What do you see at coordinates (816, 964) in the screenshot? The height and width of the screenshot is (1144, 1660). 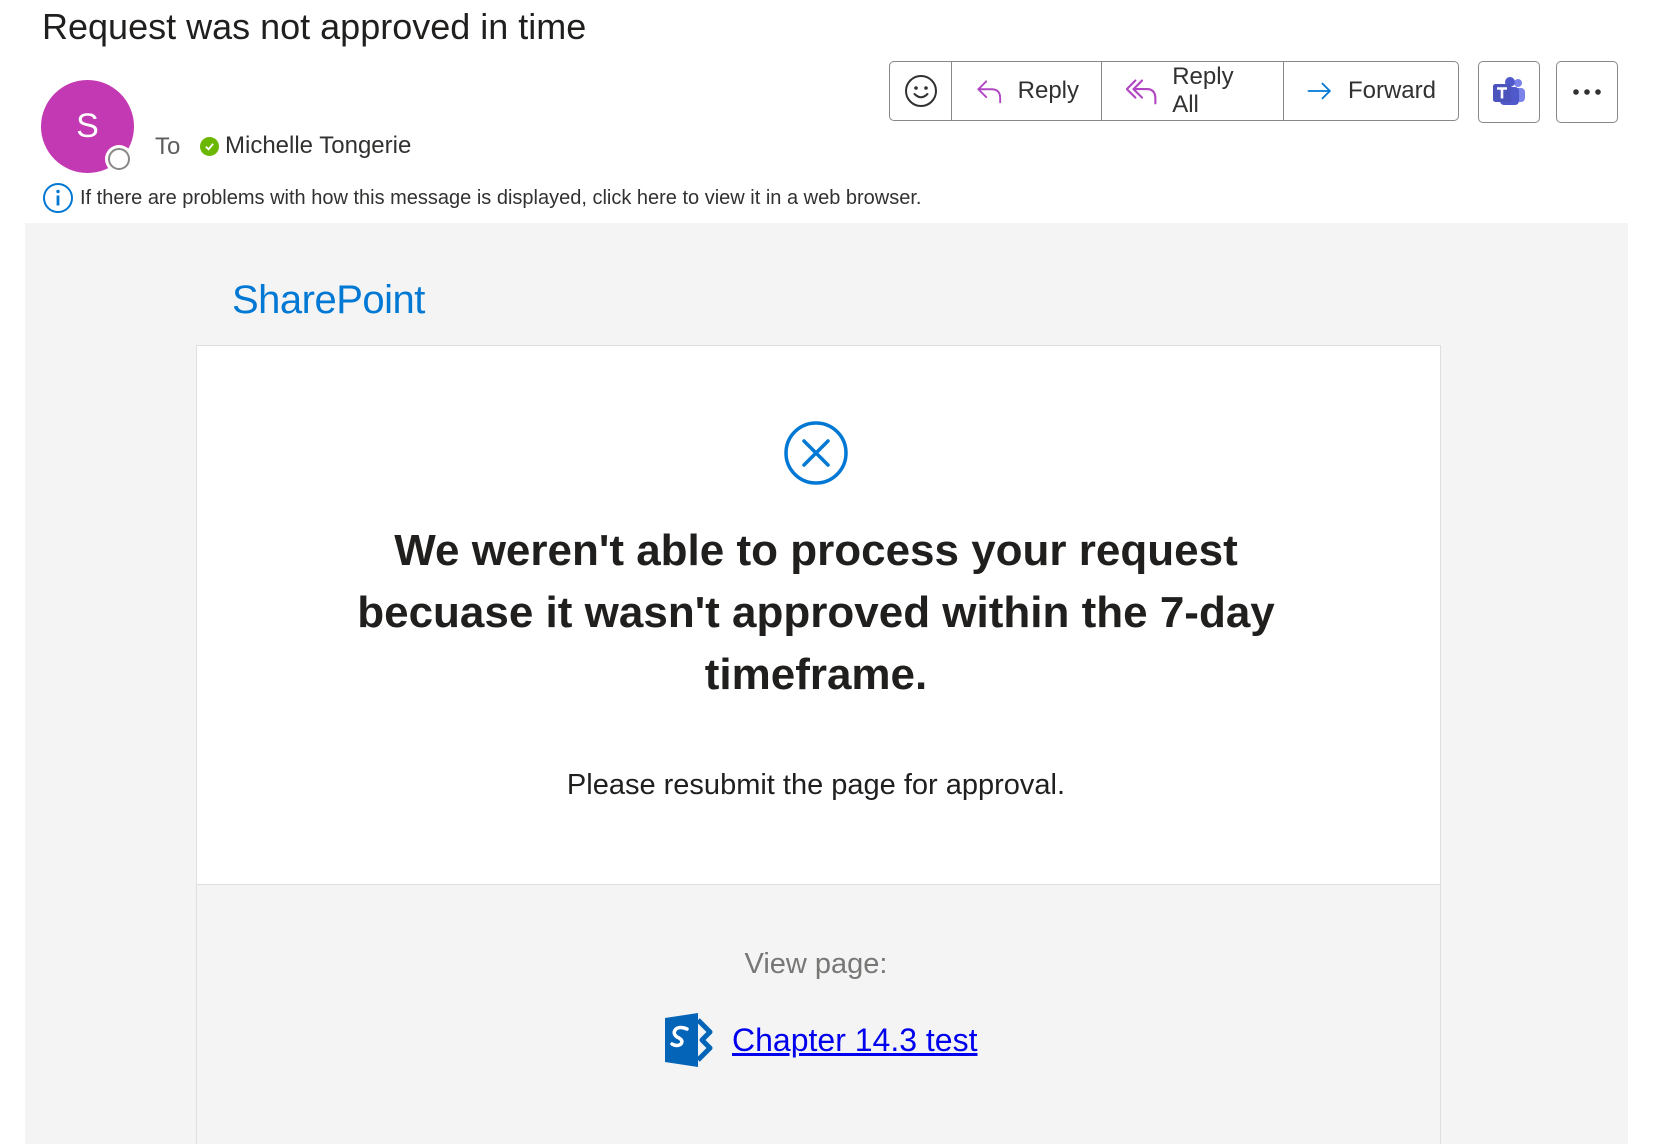 I see `view-page-label: View page:` at bounding box center [816, 964].